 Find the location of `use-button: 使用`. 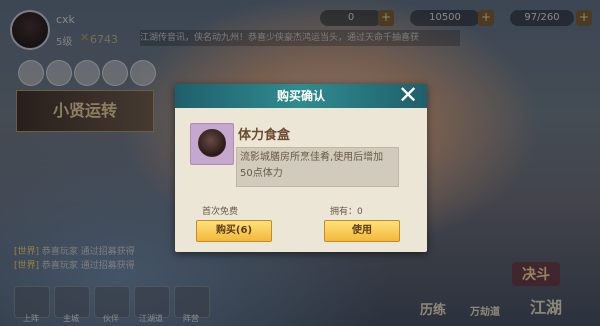

use-button: 使用 is located at coordinates (362, 231).